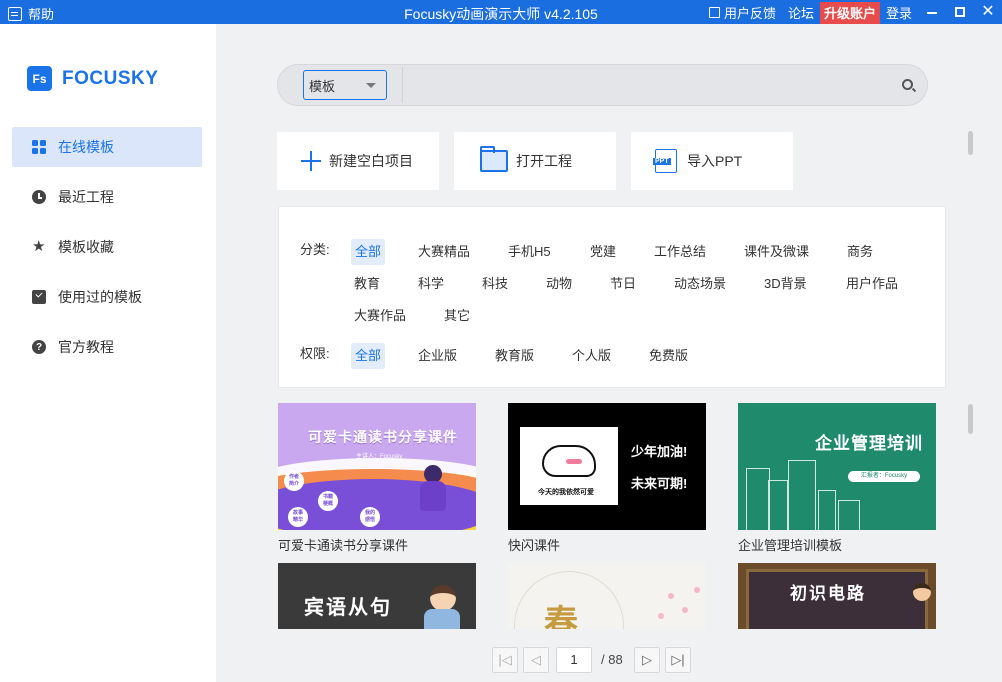 This screenshot has width=1002, height=682. I want to click on category-tag: 教育, so click(367, 284).